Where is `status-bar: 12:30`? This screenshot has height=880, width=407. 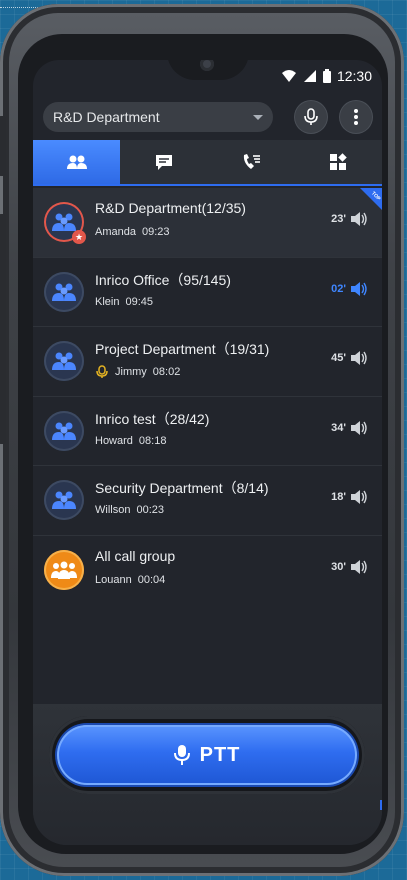 status-bar: 12:30 is located at coordinates (326, 76).